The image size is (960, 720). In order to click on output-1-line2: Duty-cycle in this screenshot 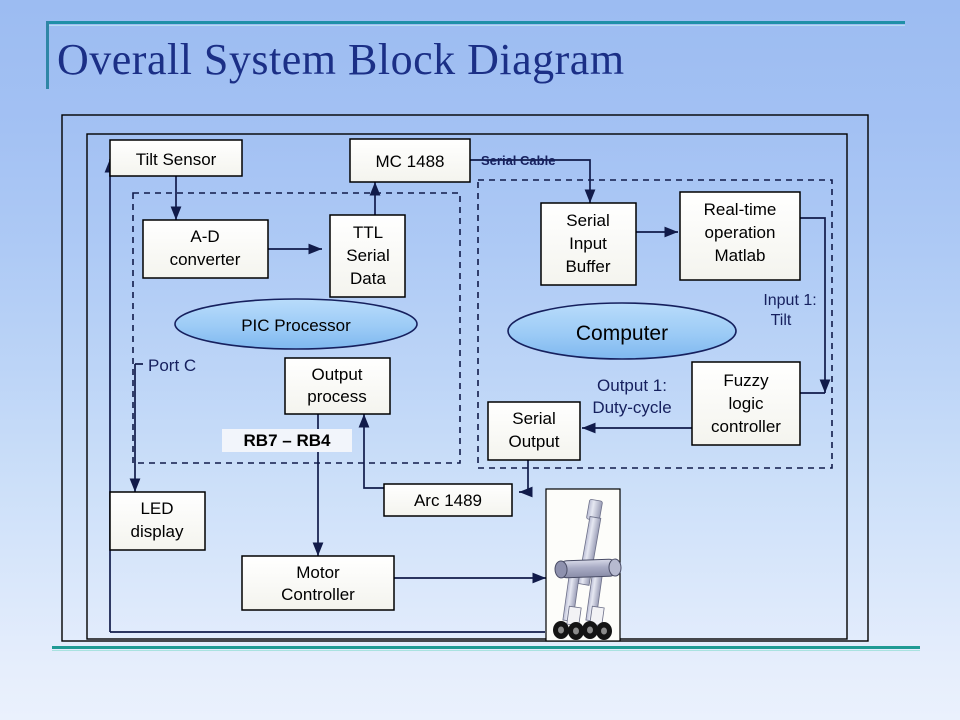, I will do `click(631, 407)`.